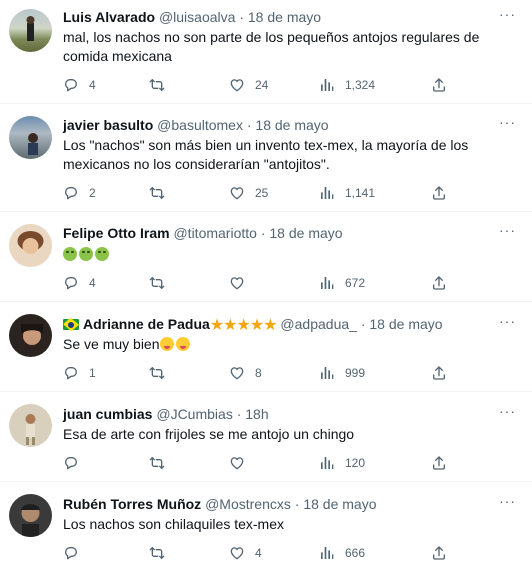 Image resolution: width=532 pixels, height=573 pixels. Describe the element at coordinates (248, 504) in the screenshot. I see `author-handle: @Mostrencxs` at that location.